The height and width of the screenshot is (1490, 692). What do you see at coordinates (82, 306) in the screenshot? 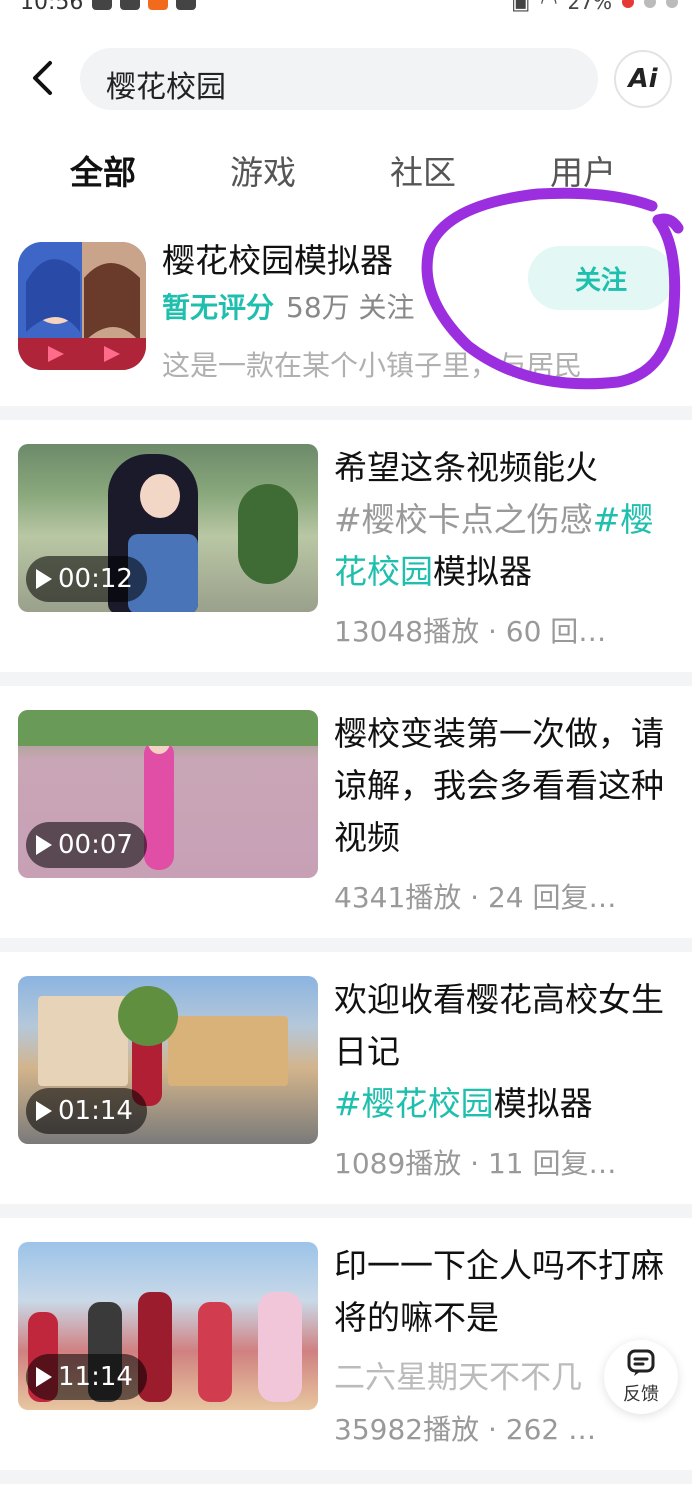
I see `game-icon` at bounding box center [82, 306].